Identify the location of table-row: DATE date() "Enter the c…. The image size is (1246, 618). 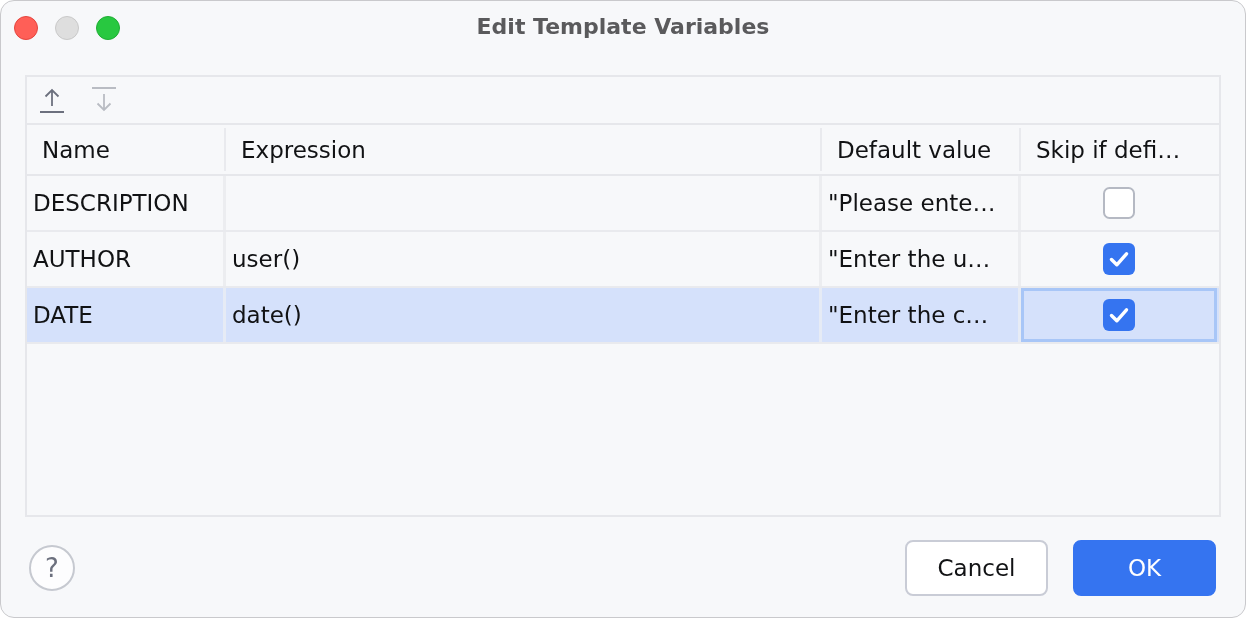
(623, 316).